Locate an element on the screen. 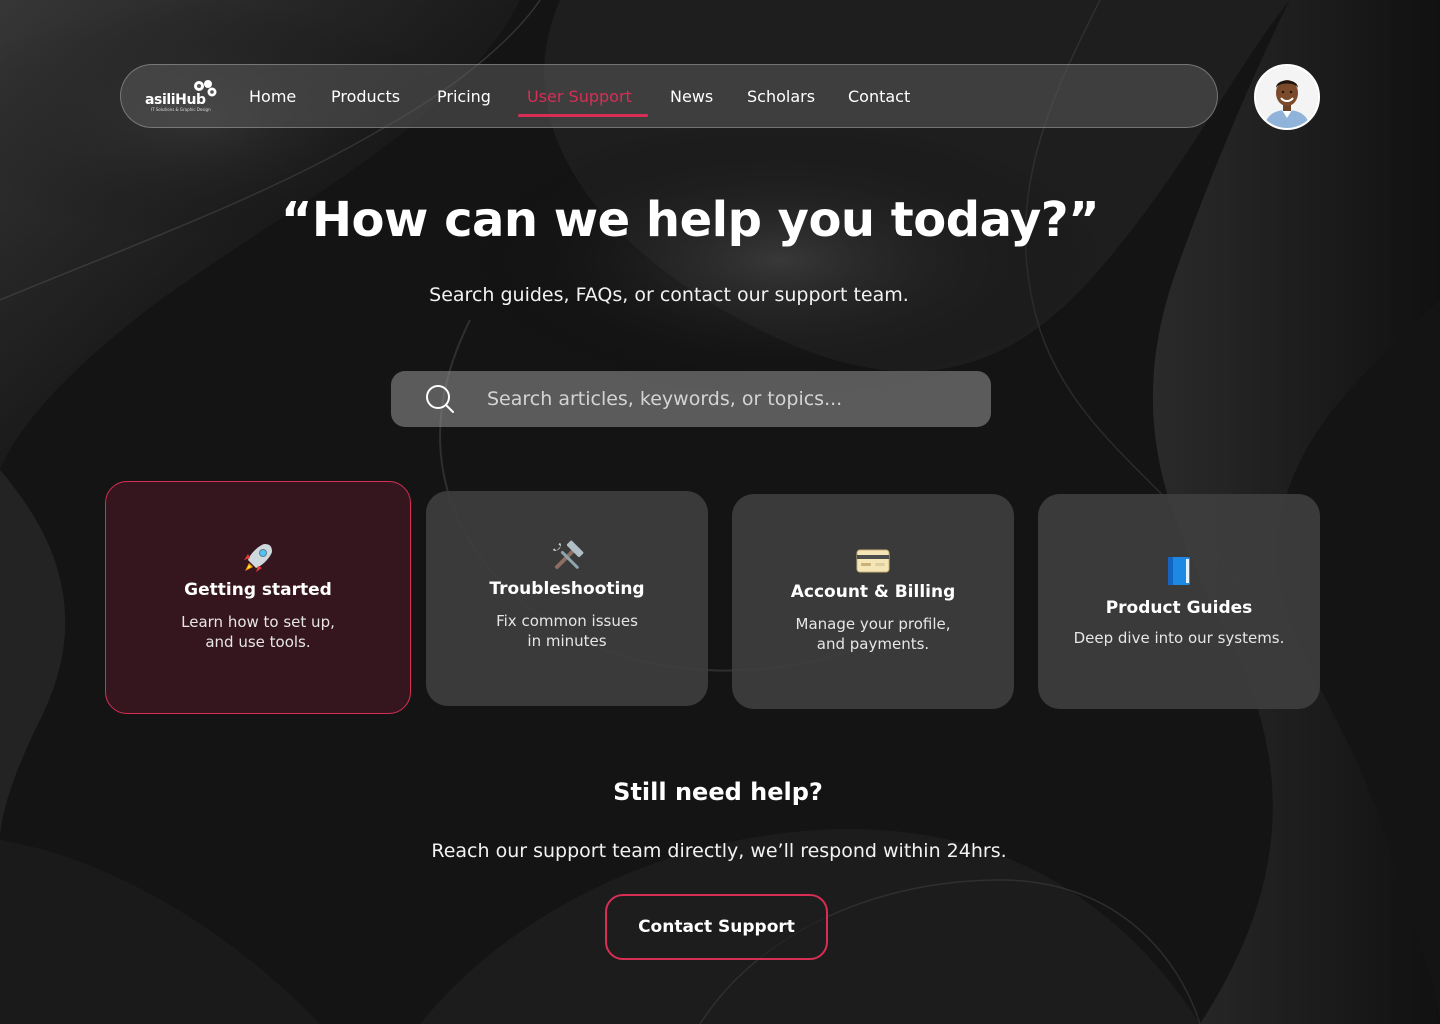 The height and width of the screenshot is (1024, 1440). card-title: Account & Billing is located at coordinates (873, 592).